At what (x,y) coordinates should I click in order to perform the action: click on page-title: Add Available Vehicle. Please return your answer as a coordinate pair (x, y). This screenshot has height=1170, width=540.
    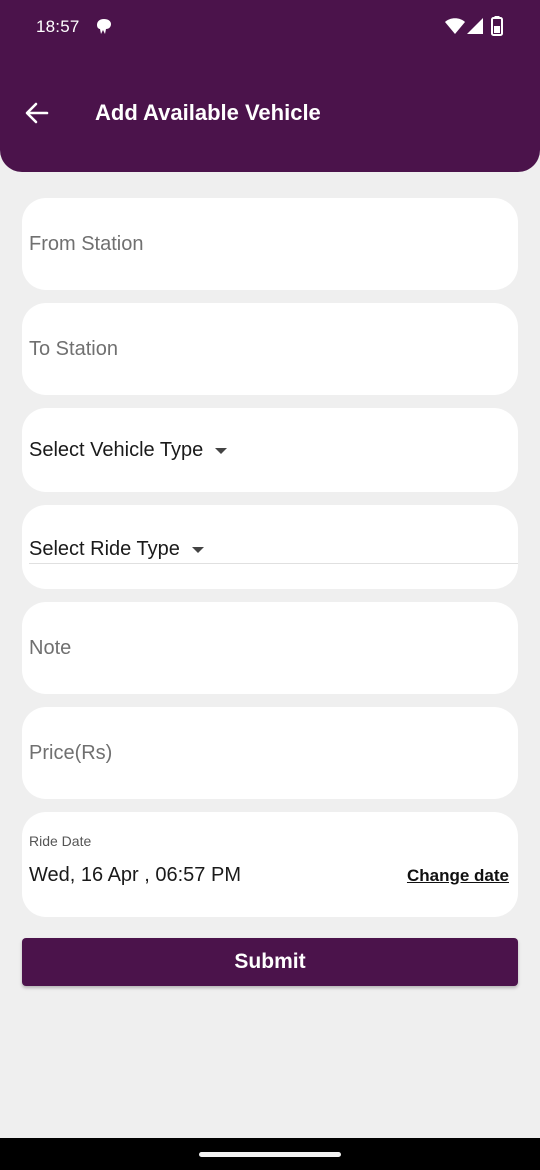
    Looking at the image, I should click on (208, 112).